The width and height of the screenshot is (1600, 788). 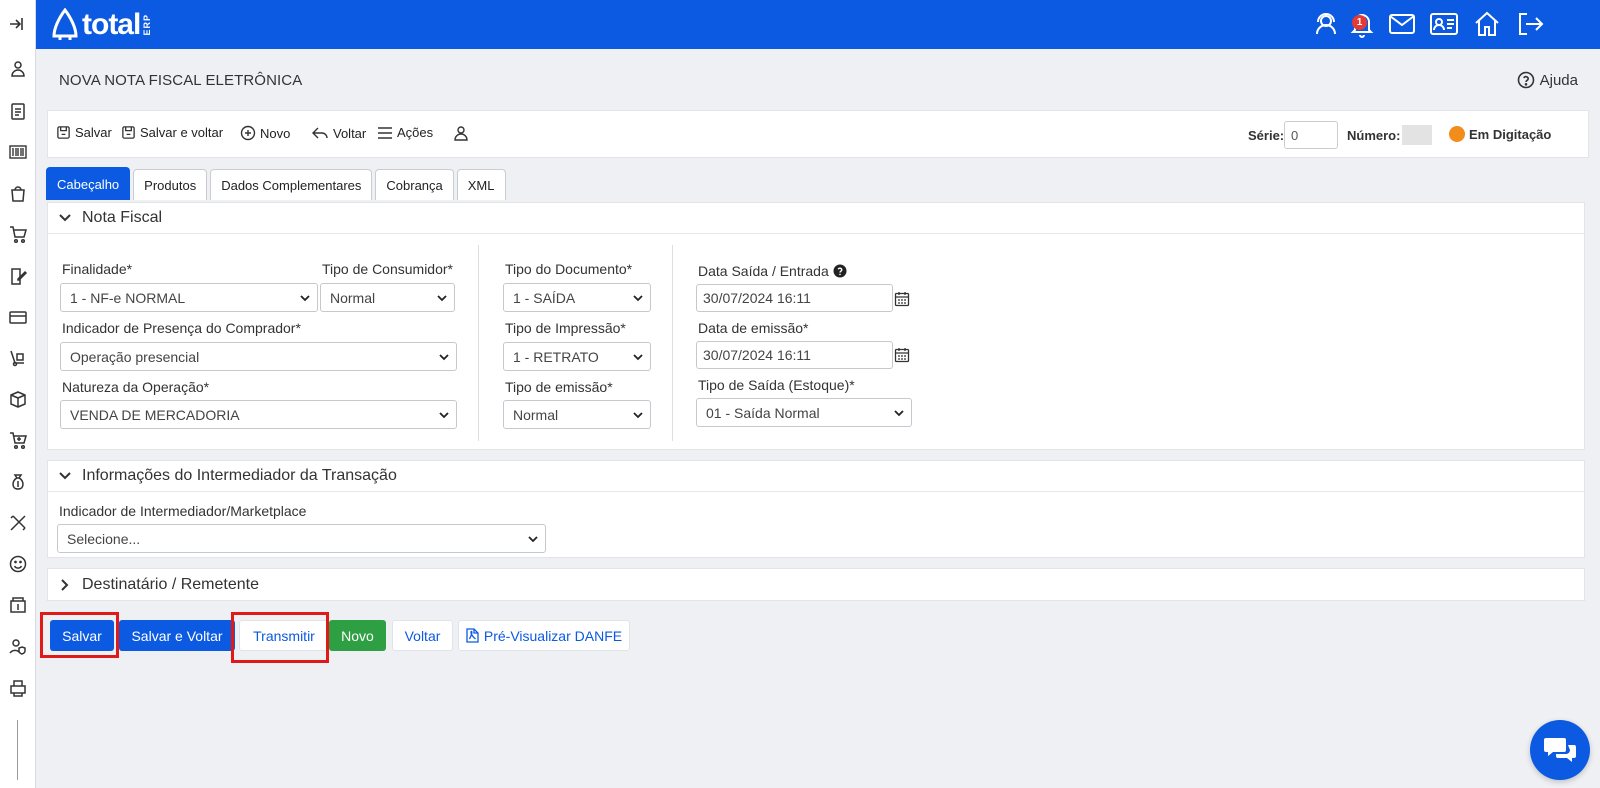 What do you see at coordinates (18, 482) in the screenshot?
I see `money-bag-icon` at bounding box center [18, 482].